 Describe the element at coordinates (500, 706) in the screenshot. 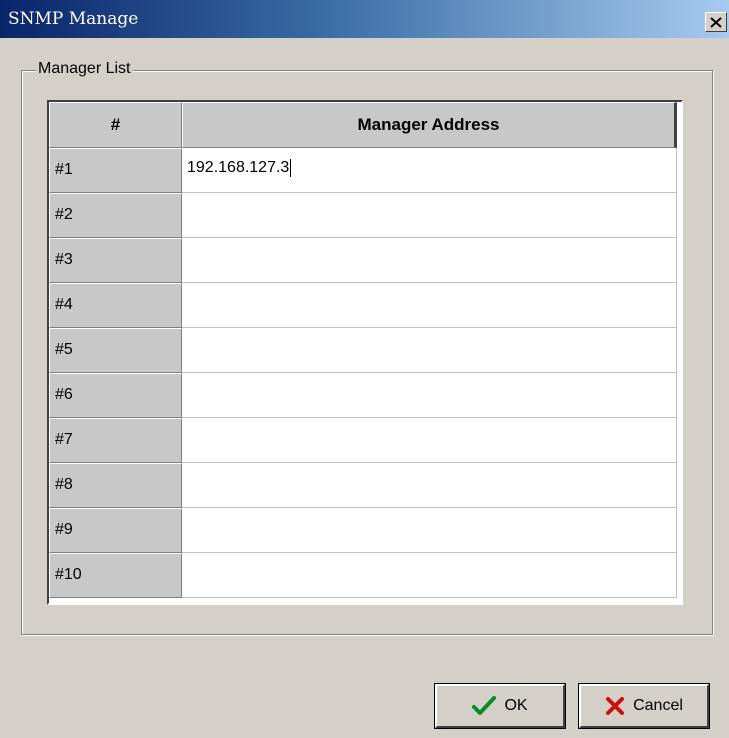

I see `ok-button: OK` at that location.